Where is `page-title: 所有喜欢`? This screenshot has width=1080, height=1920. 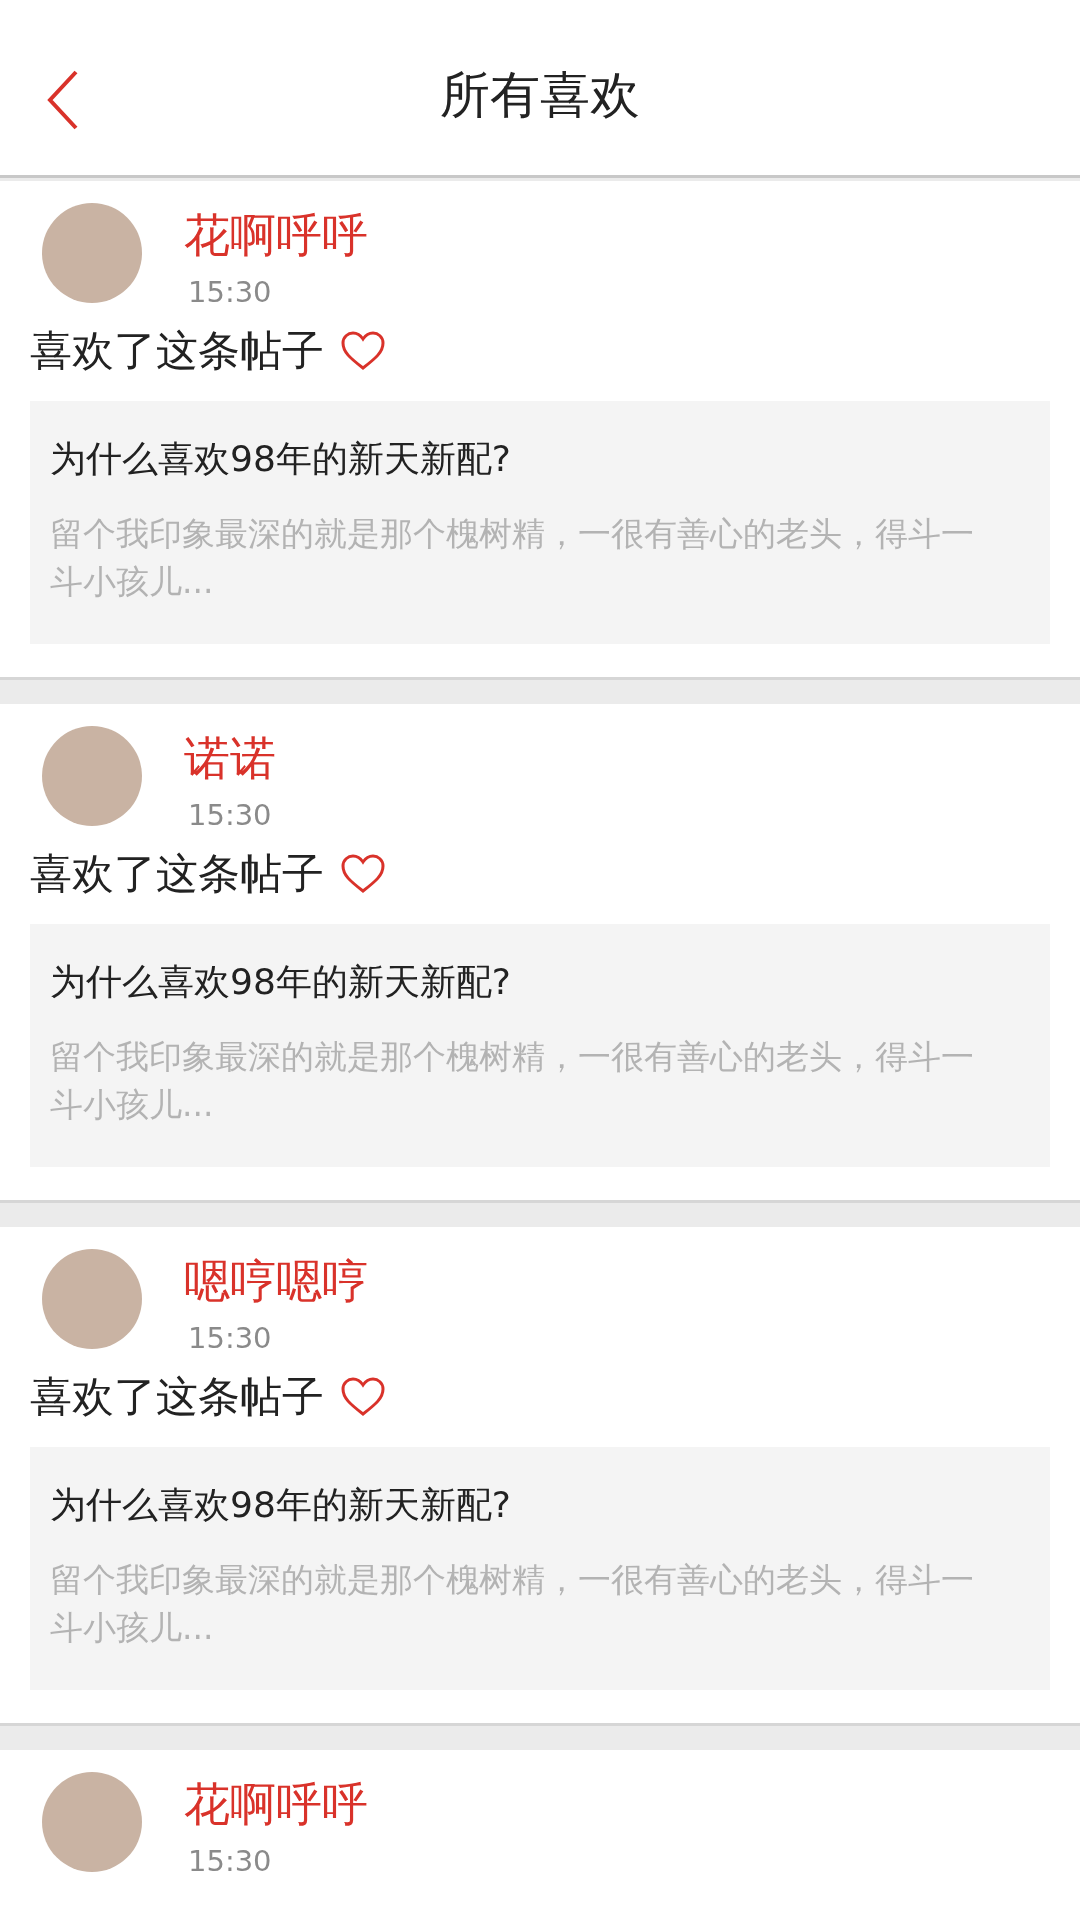 page-title: 所有喜欢 is located at coordinates (540, 95).